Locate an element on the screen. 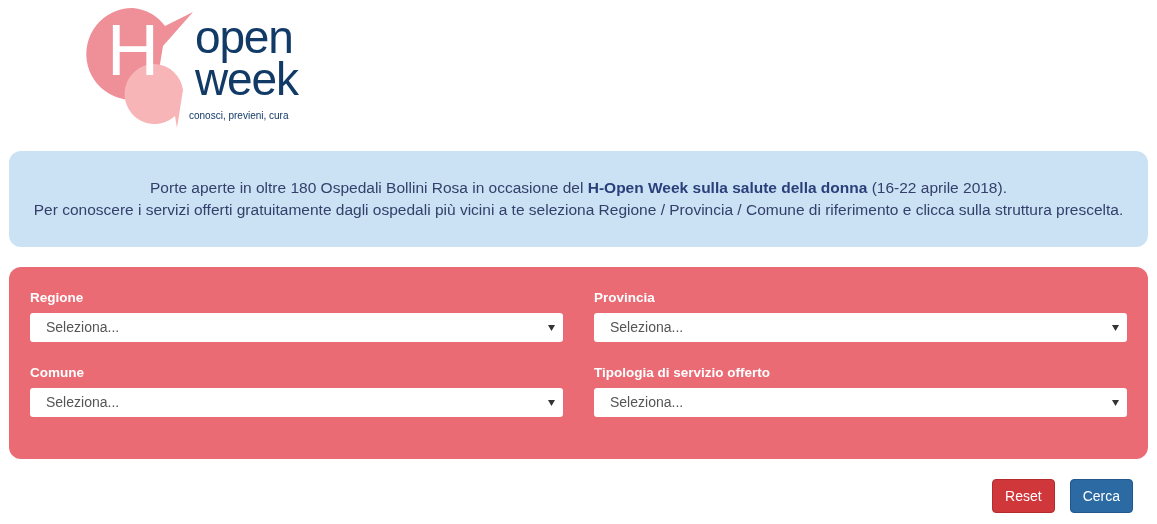  field-label: Tipologia di servizio offerto is located at coordinates (682, 372).